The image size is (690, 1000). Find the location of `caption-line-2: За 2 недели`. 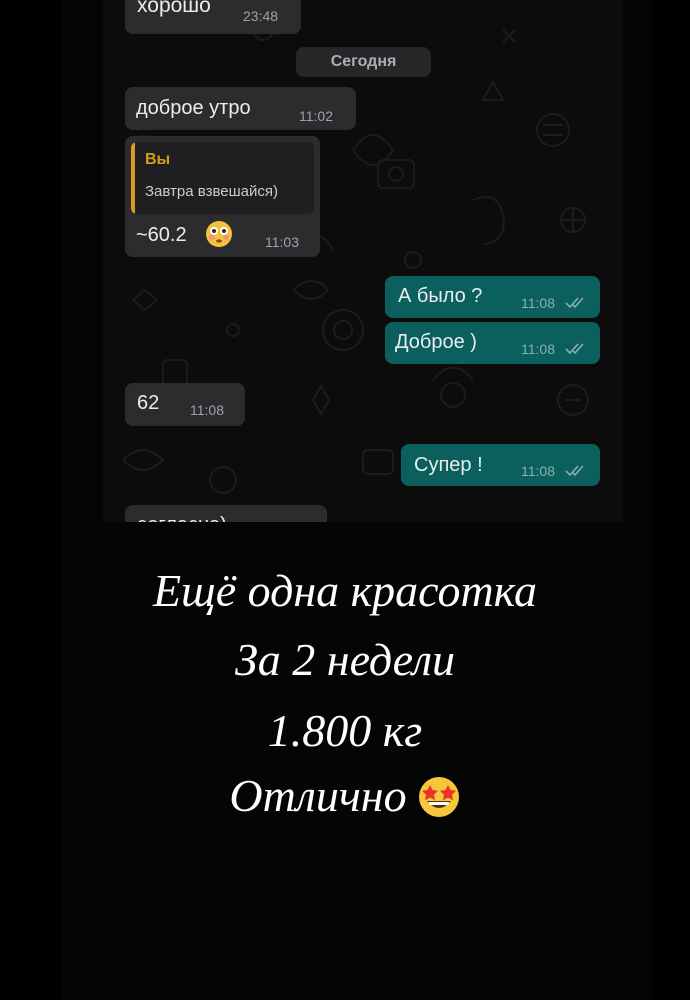

caption-line-2: За 2 недели is located at coordinates (345, 659).